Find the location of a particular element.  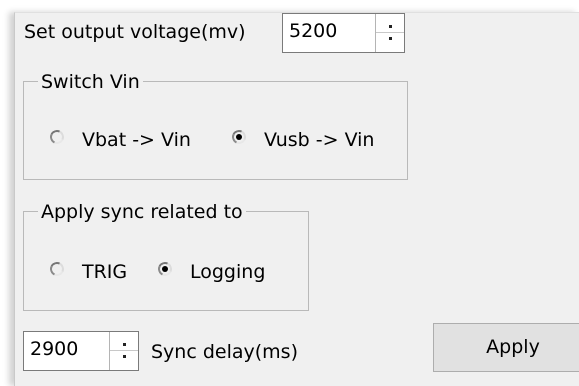

radio-vusb-vin is located at coordinates (239, 137).